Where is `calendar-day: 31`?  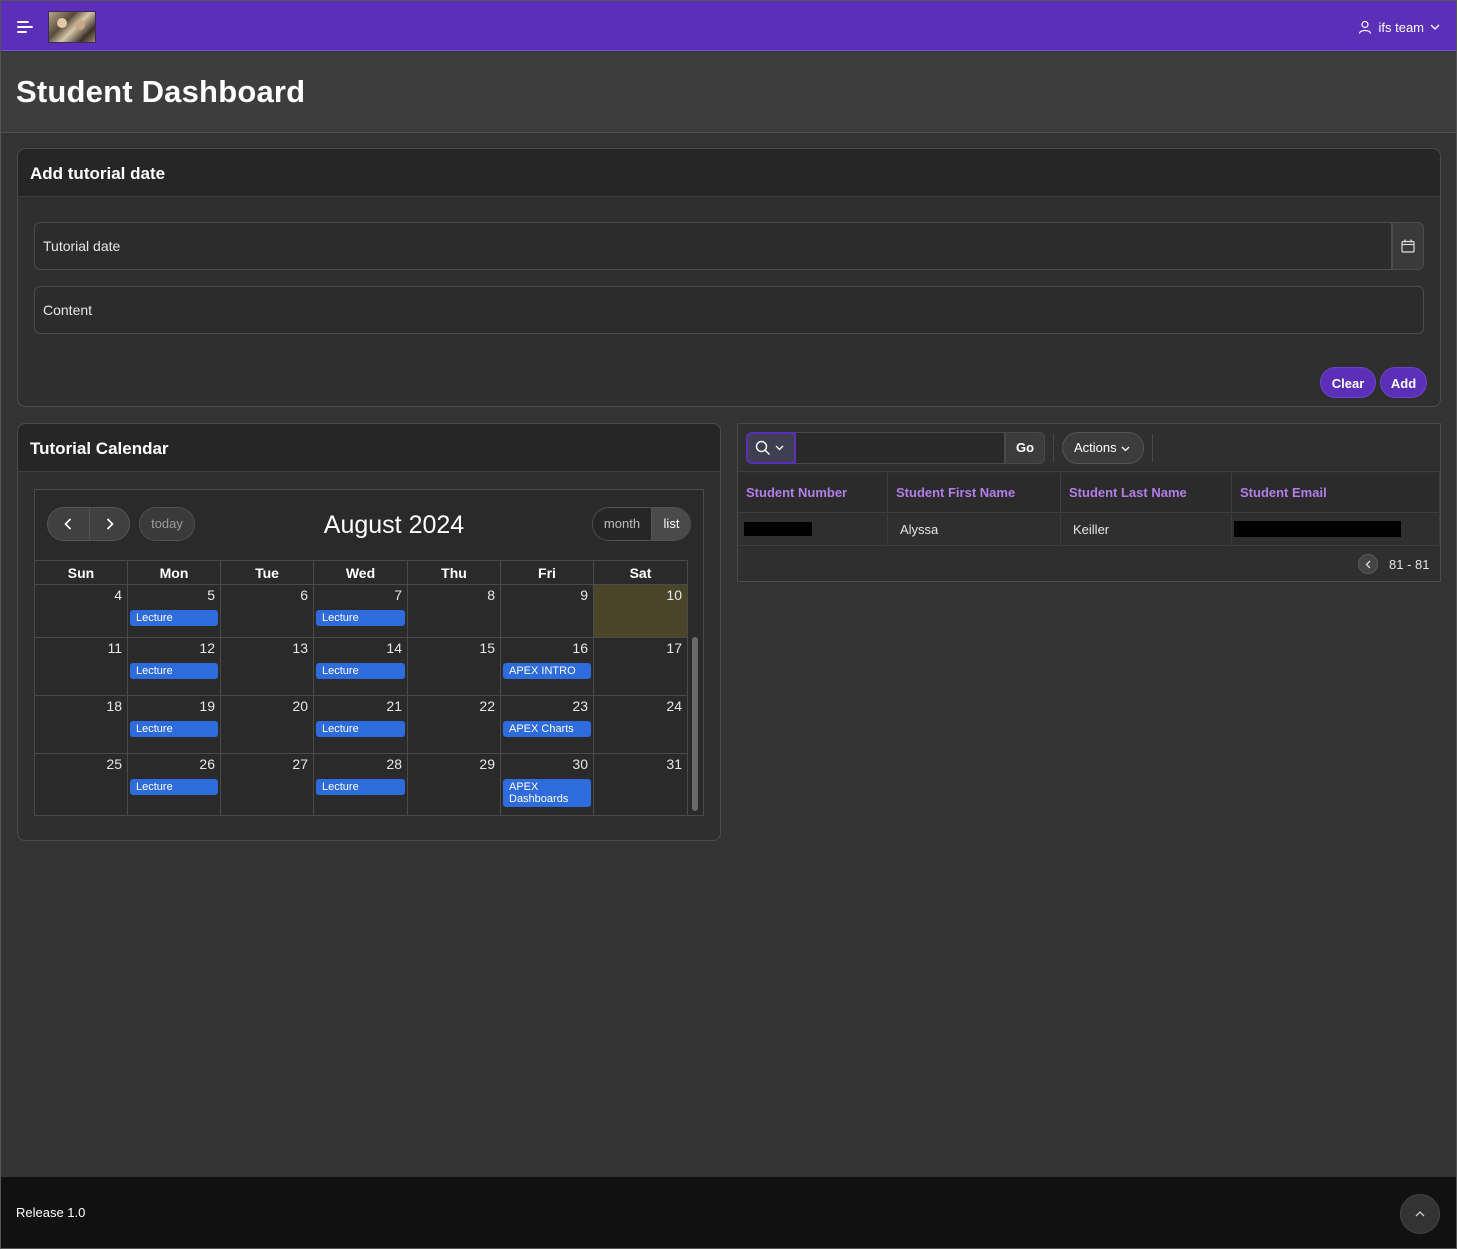 calendar-day: 31 is located at coordinates (641, 784).